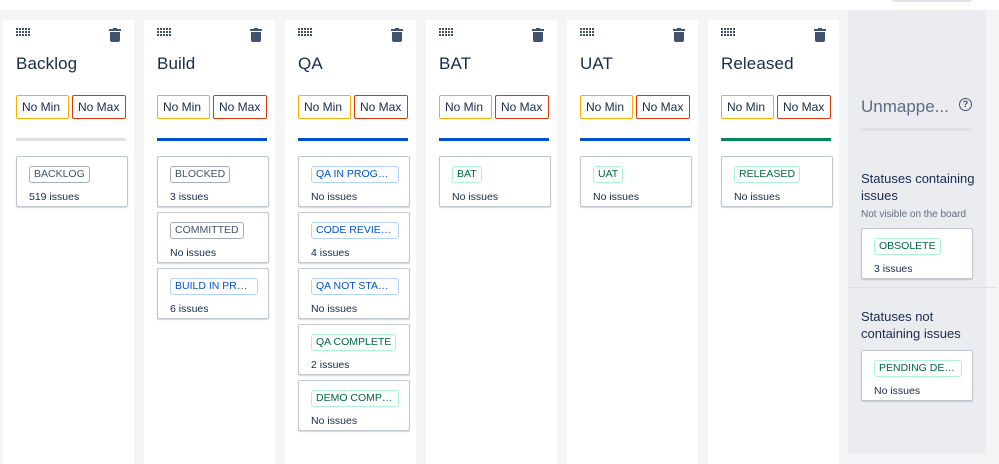  Describe the element at coordinates (773, 85) in the screenshot. I see `column-header: Released No Min No Max` at that location.